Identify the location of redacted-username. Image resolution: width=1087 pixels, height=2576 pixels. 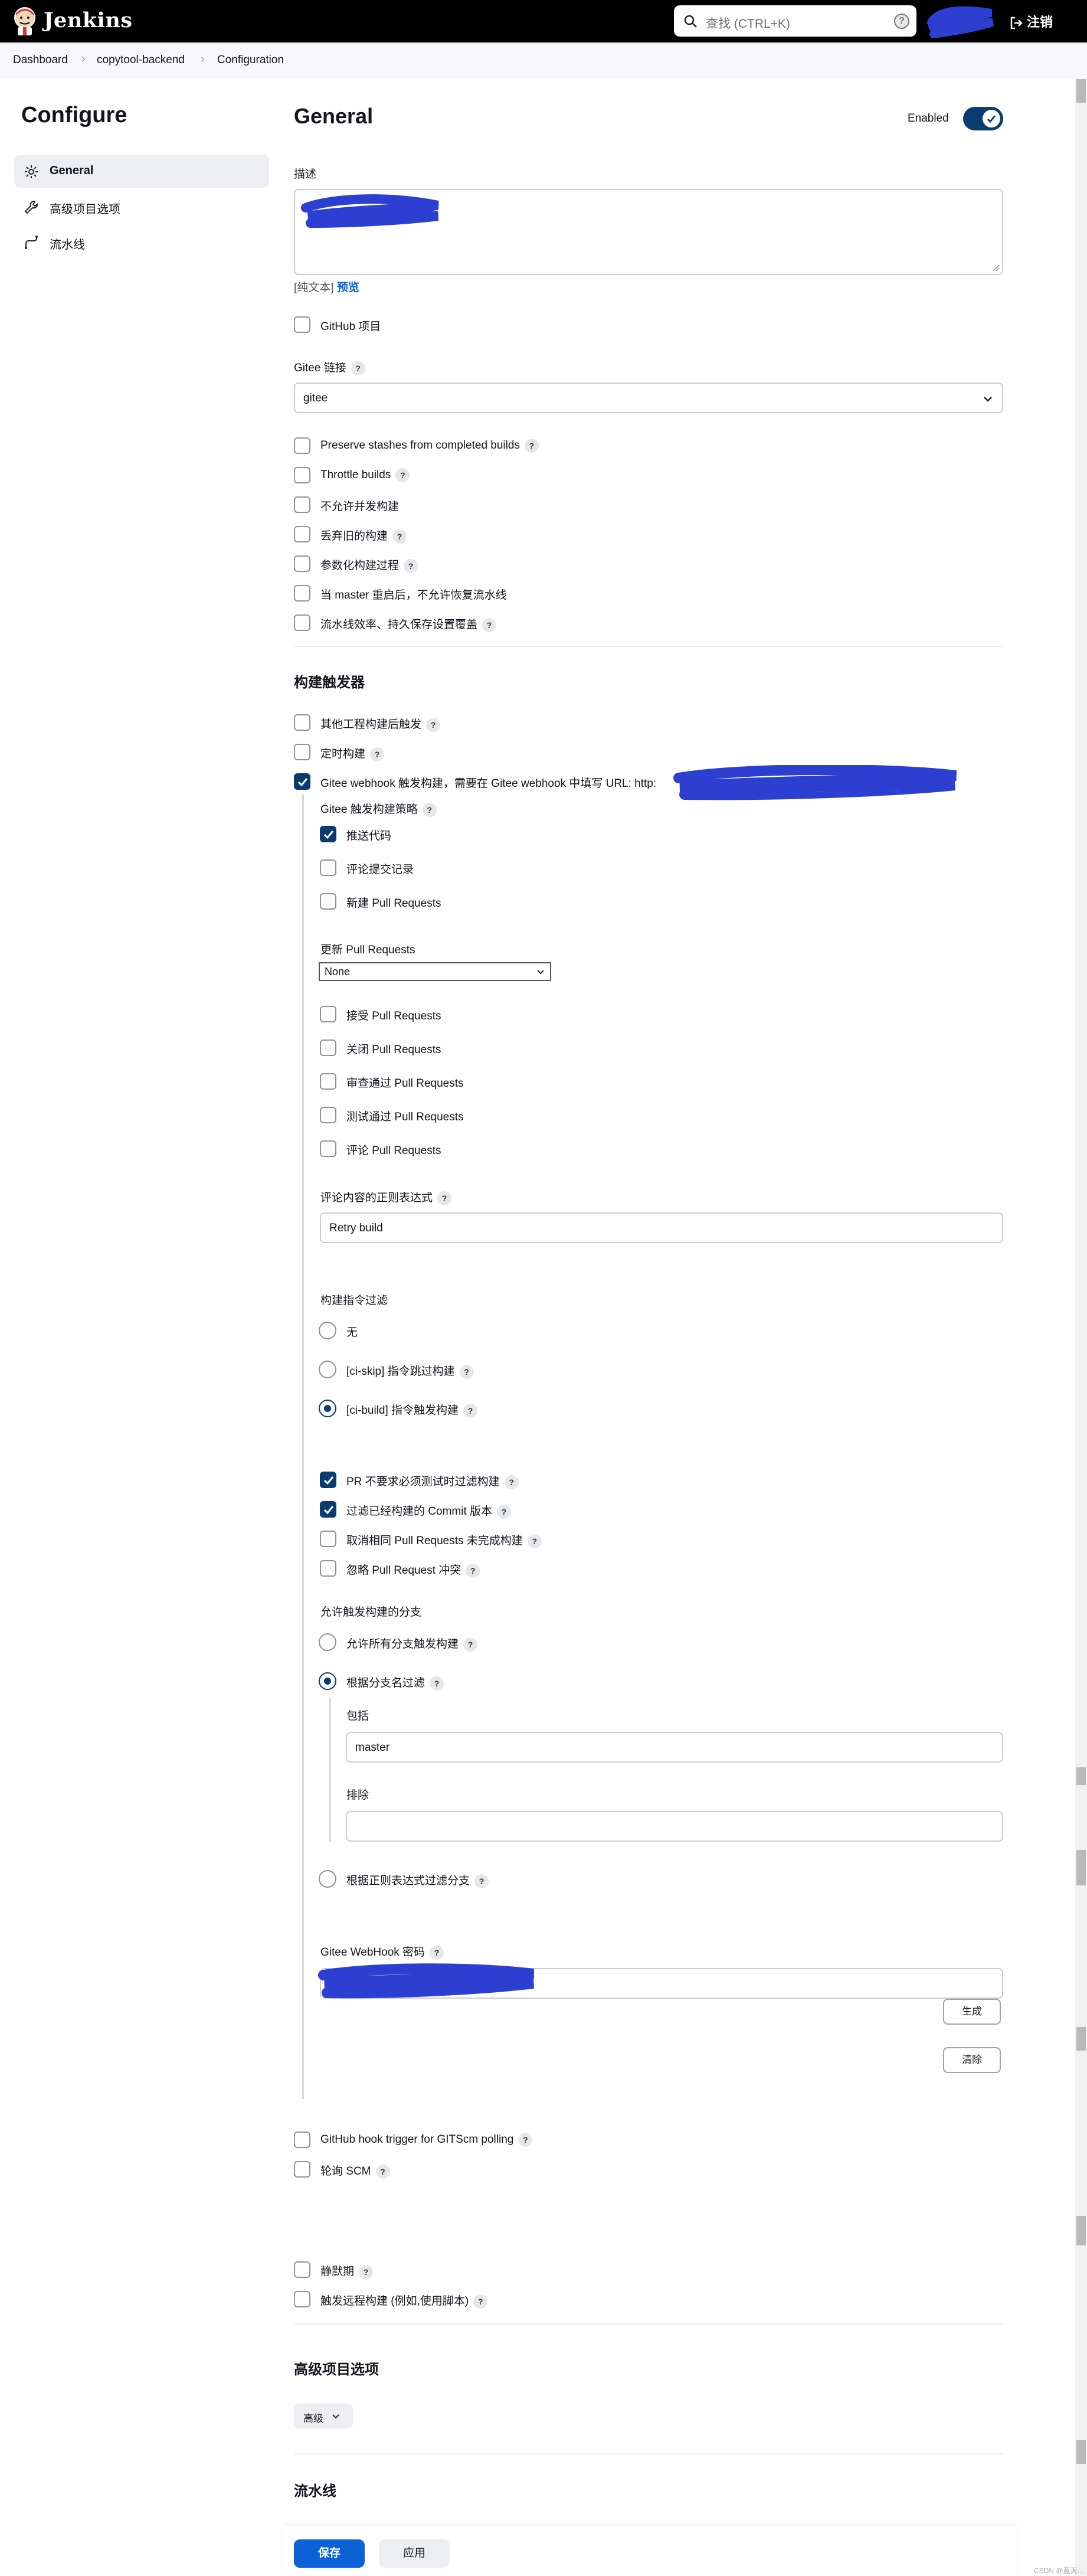
(961, 21).